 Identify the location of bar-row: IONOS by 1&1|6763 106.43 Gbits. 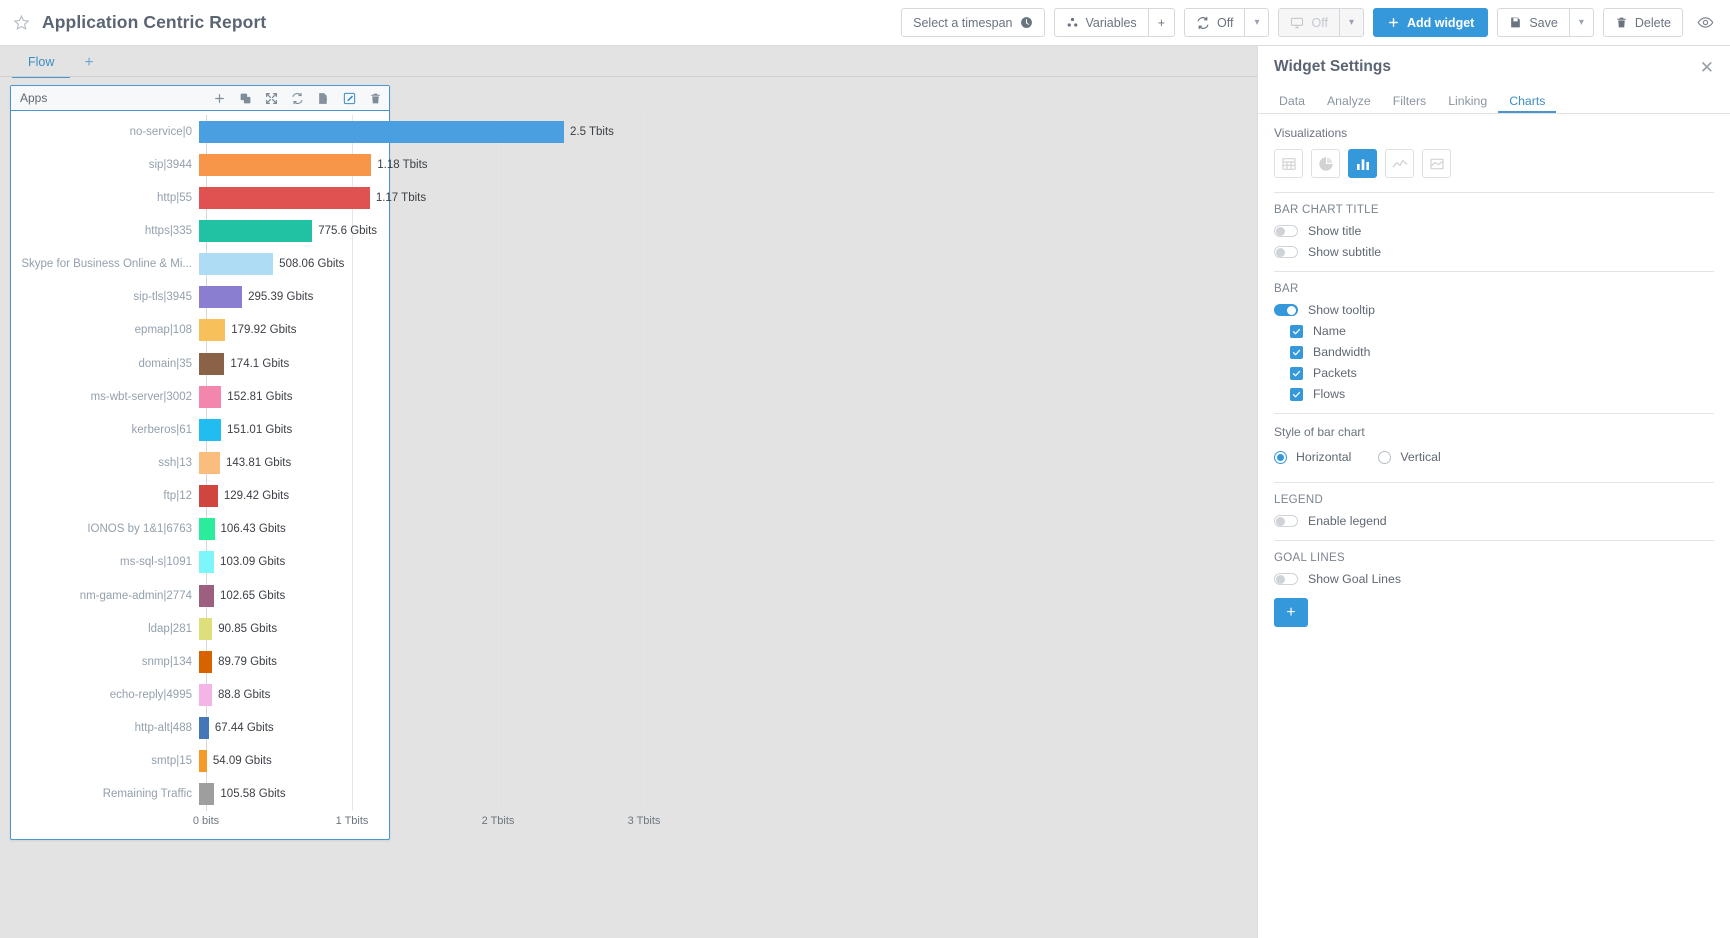
(200, 529).